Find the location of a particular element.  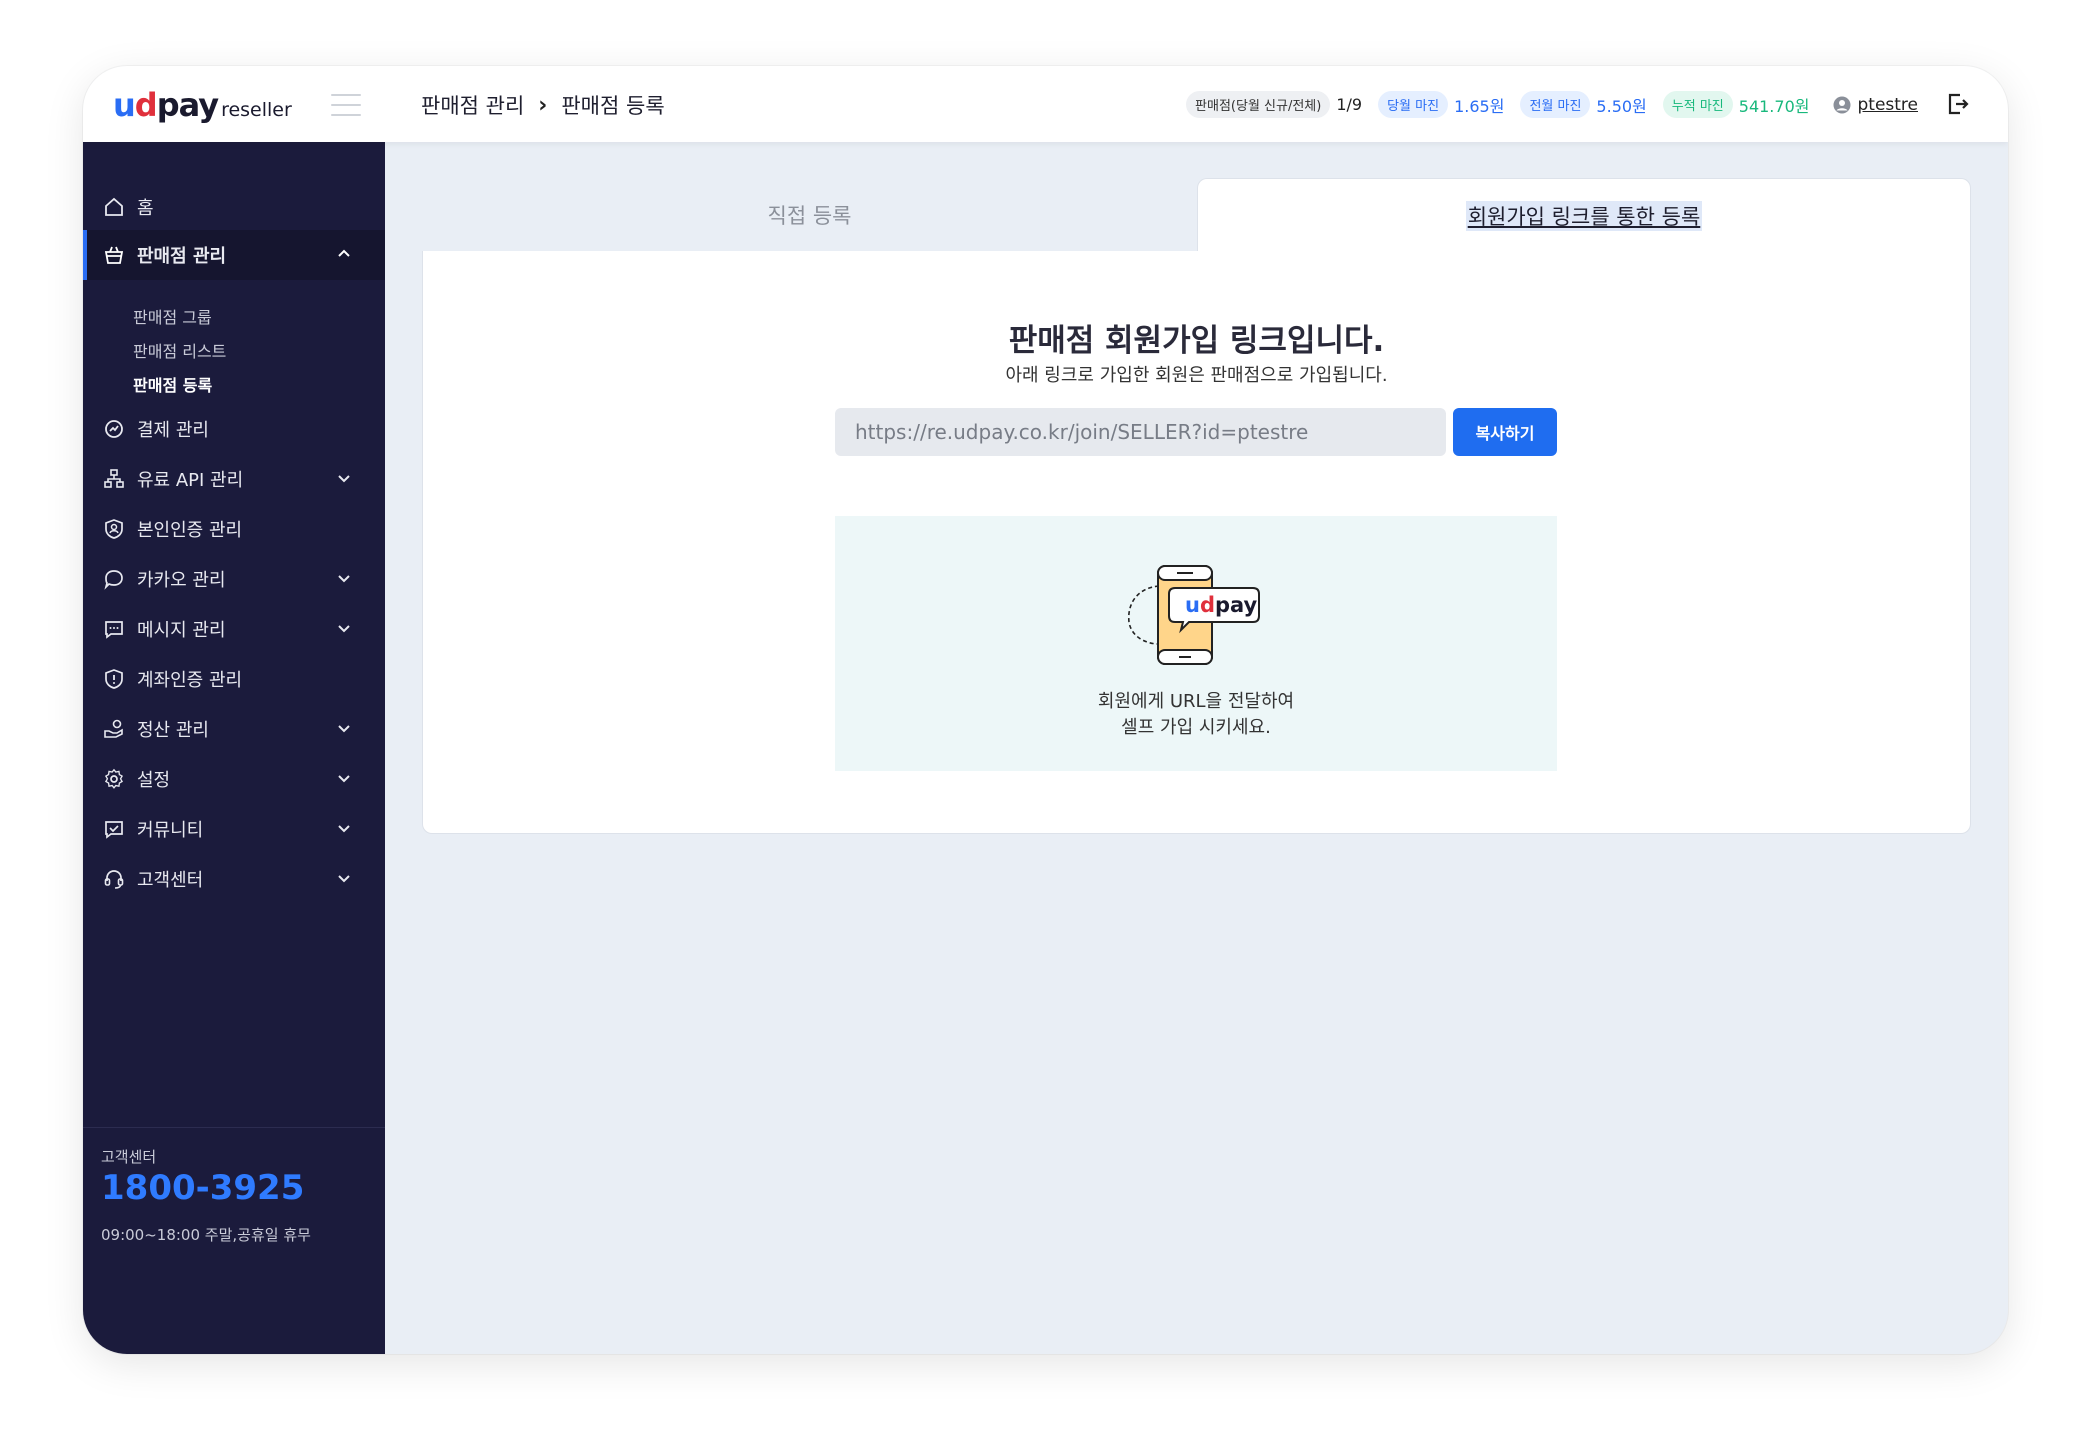

breadcrumb-parent: 판매점 관리 is located at coordinates (472, 105).